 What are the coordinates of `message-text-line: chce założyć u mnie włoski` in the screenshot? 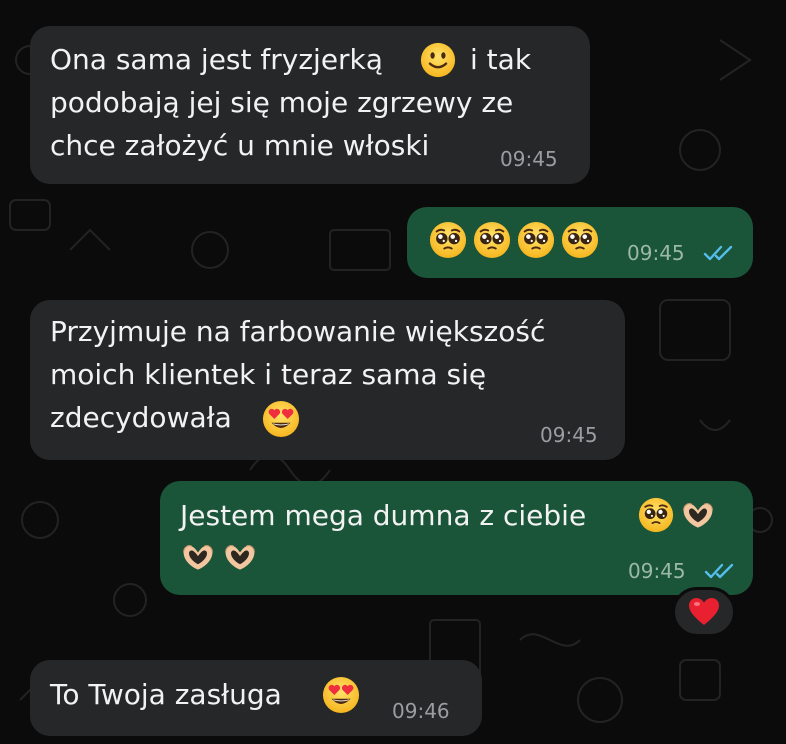 It's located at (240, 145).